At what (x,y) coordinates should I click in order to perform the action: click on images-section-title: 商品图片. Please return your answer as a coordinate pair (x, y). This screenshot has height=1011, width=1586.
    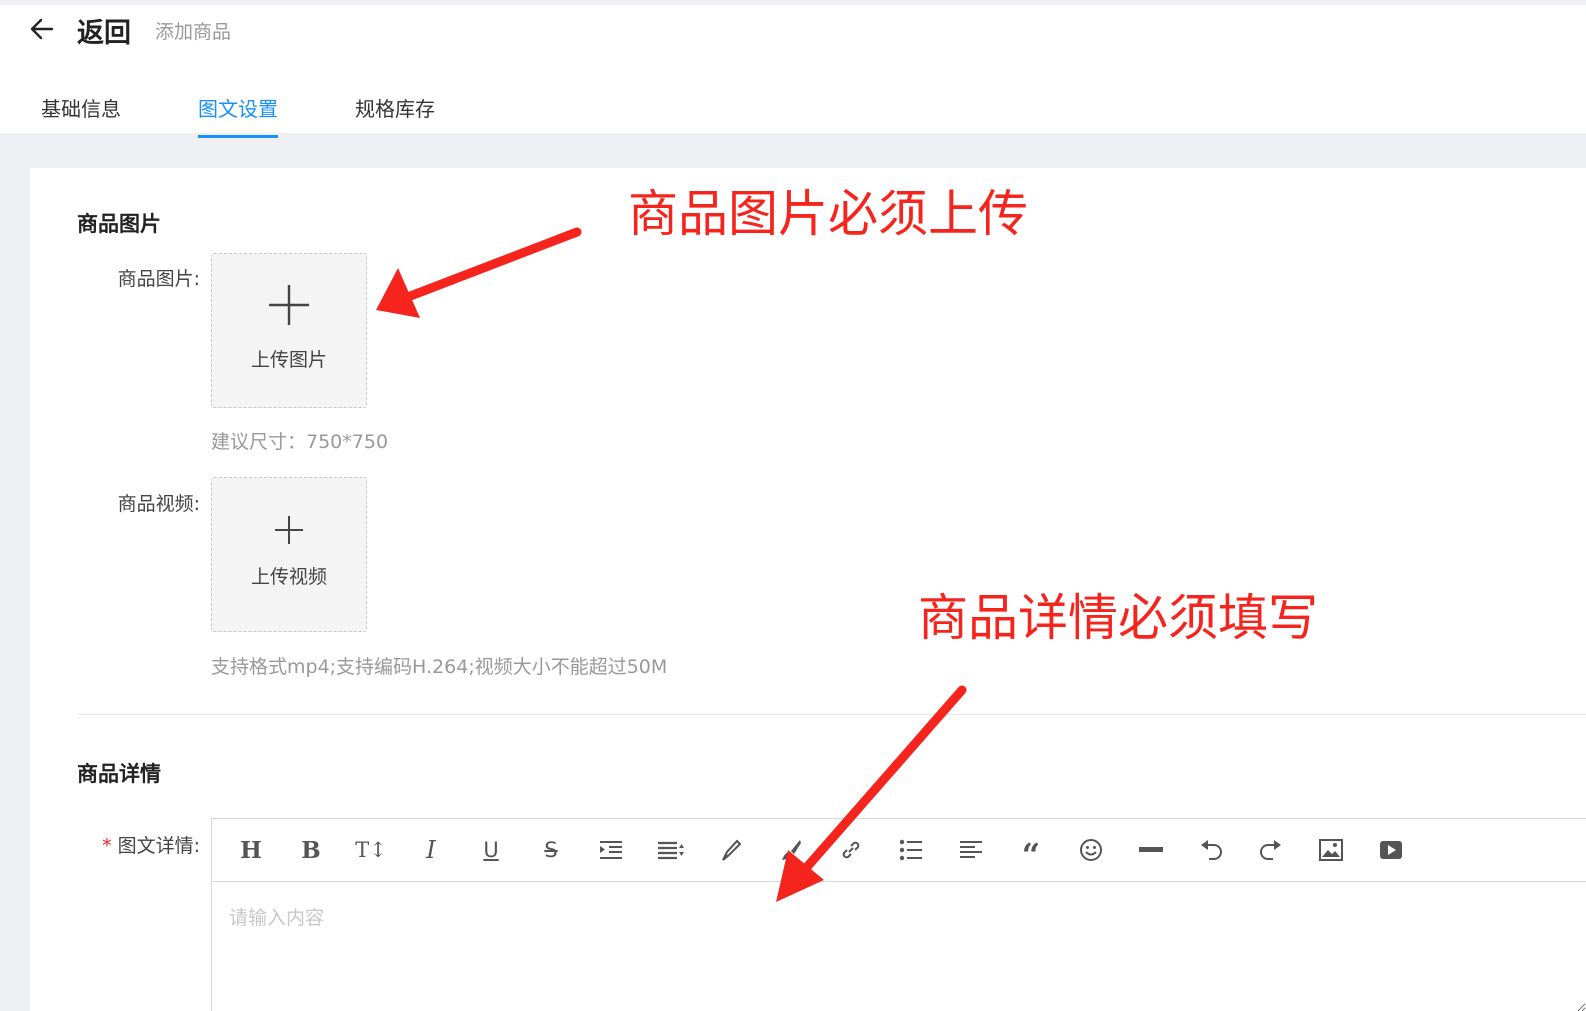
    Looking at the image, I should click on (119, 224).